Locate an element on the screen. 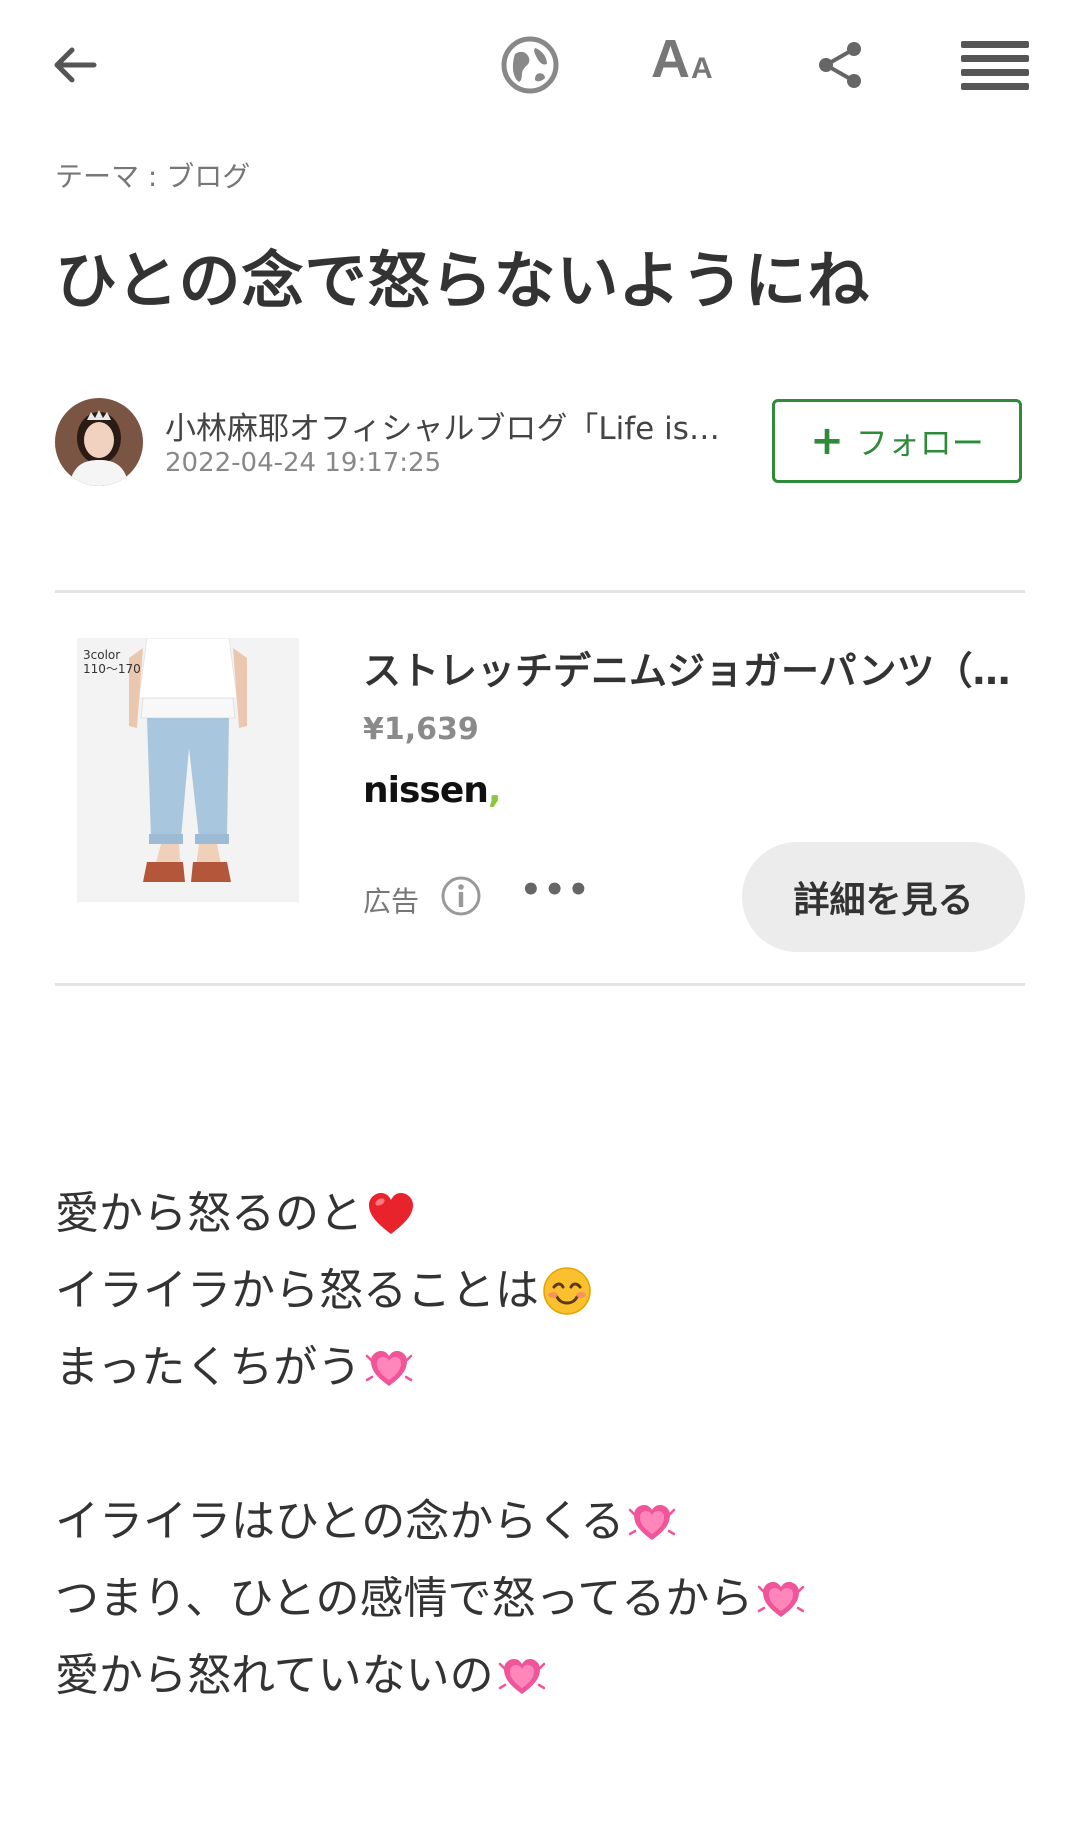  font-size-button: A A is located at coordinates (685, 64).